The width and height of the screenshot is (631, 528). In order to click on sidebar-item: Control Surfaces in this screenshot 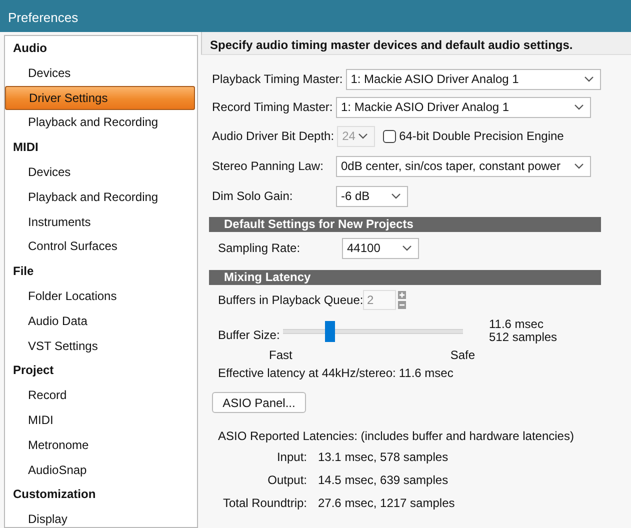, I will do `click(100, 247)`.